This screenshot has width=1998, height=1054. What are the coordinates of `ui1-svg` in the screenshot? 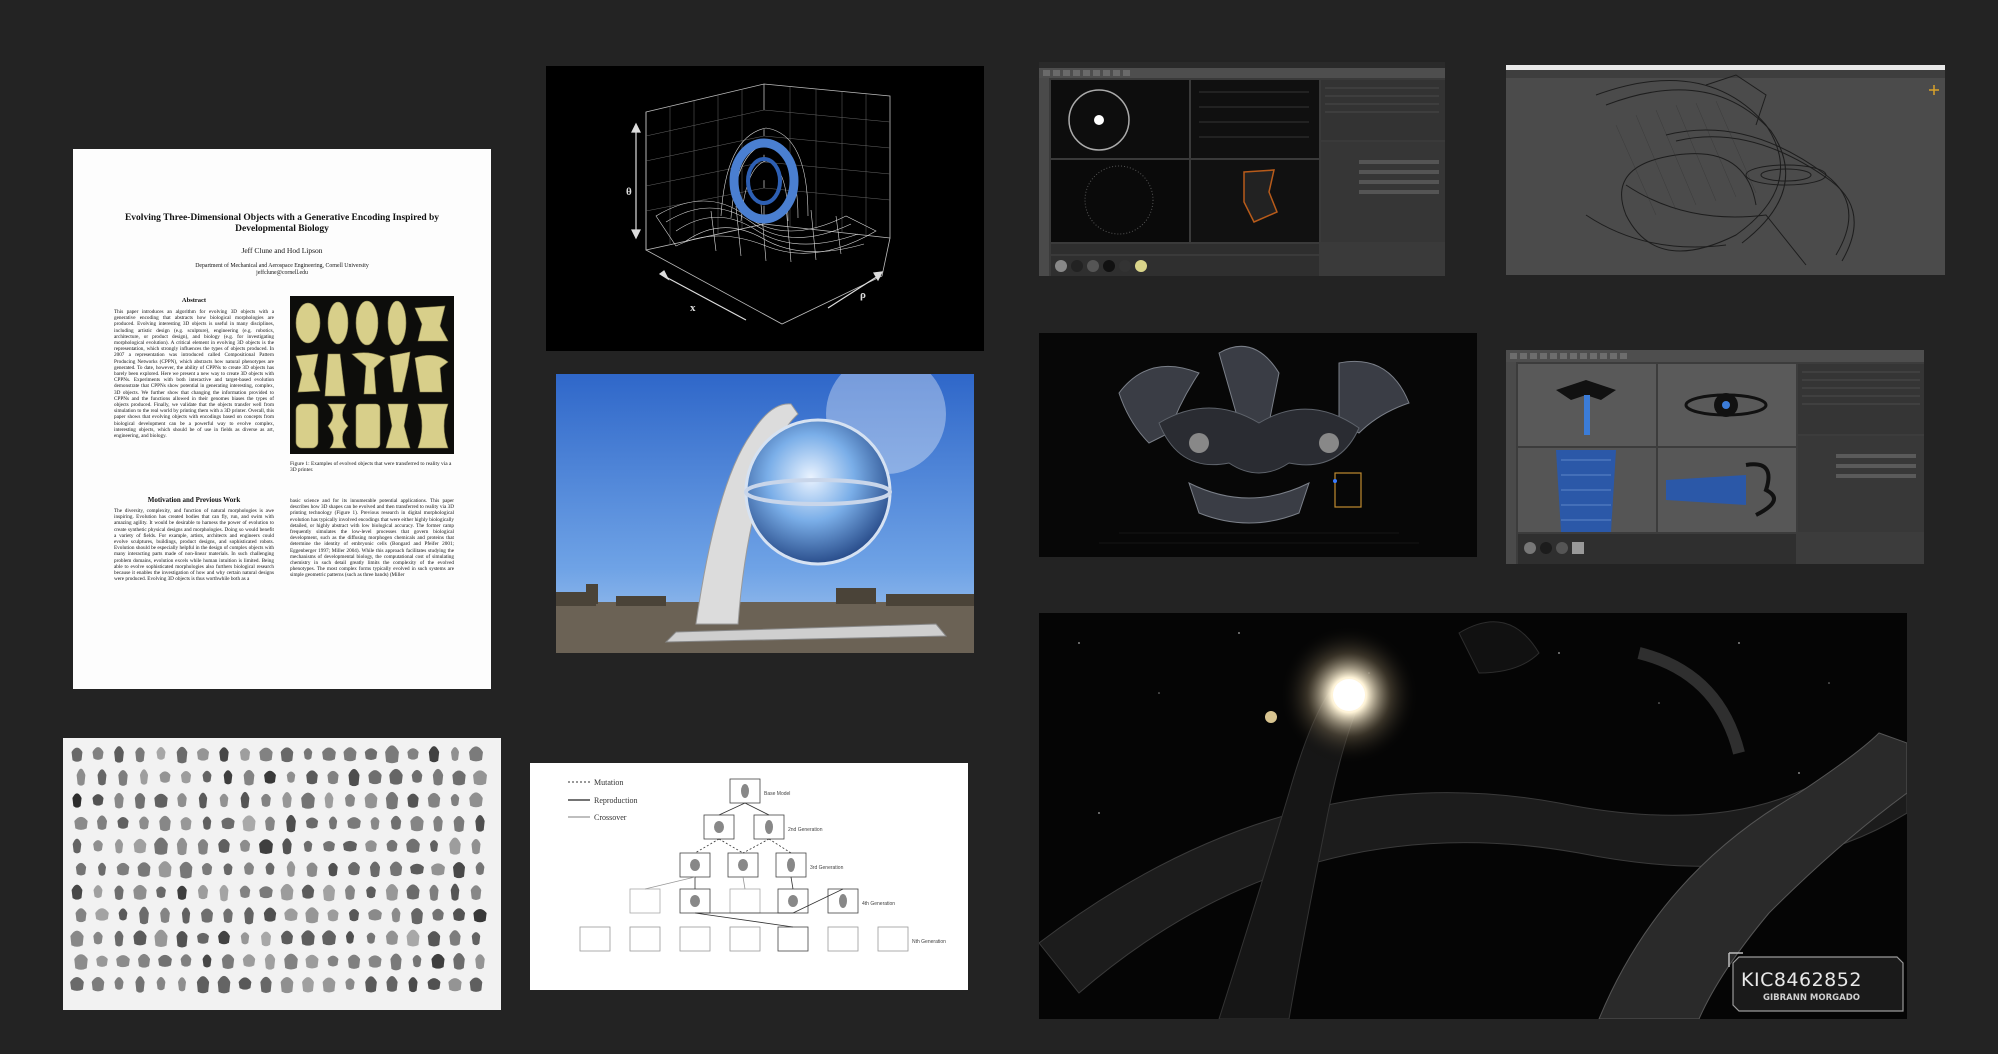 It's located at (1242, 169).